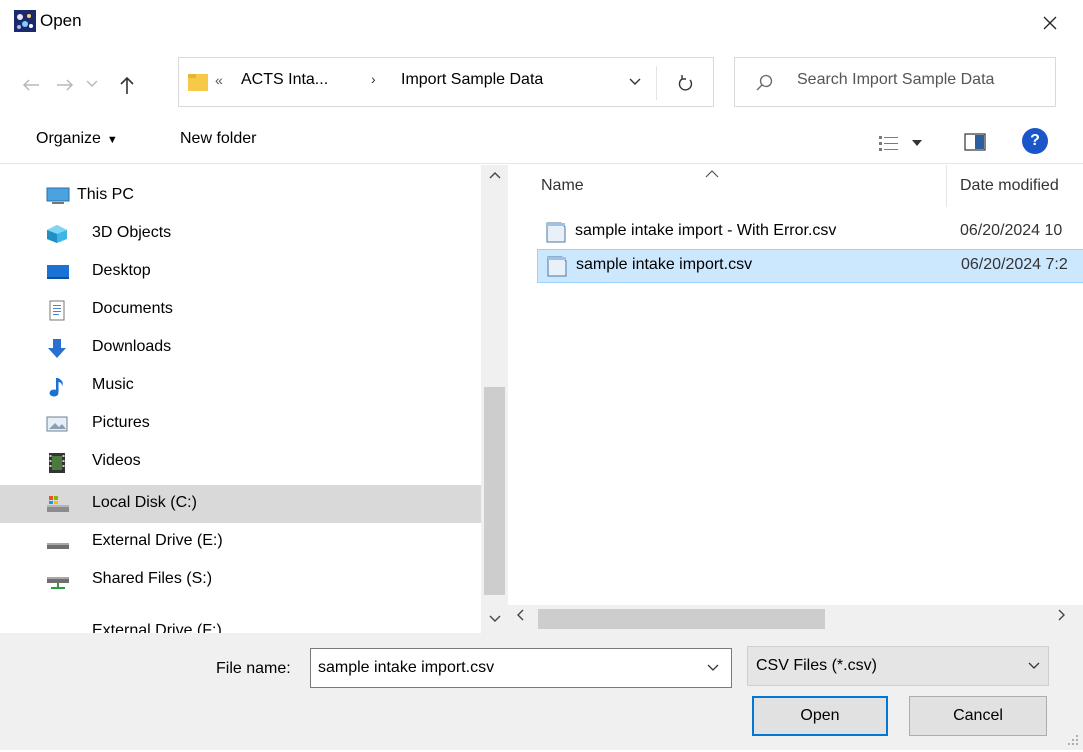 Image resolution: width=1083 pixels, height=752 pixels. What do you see at coordinates (907, 143) in the screenshot?
I see `change-view-button` at bounding box center [907, 143].